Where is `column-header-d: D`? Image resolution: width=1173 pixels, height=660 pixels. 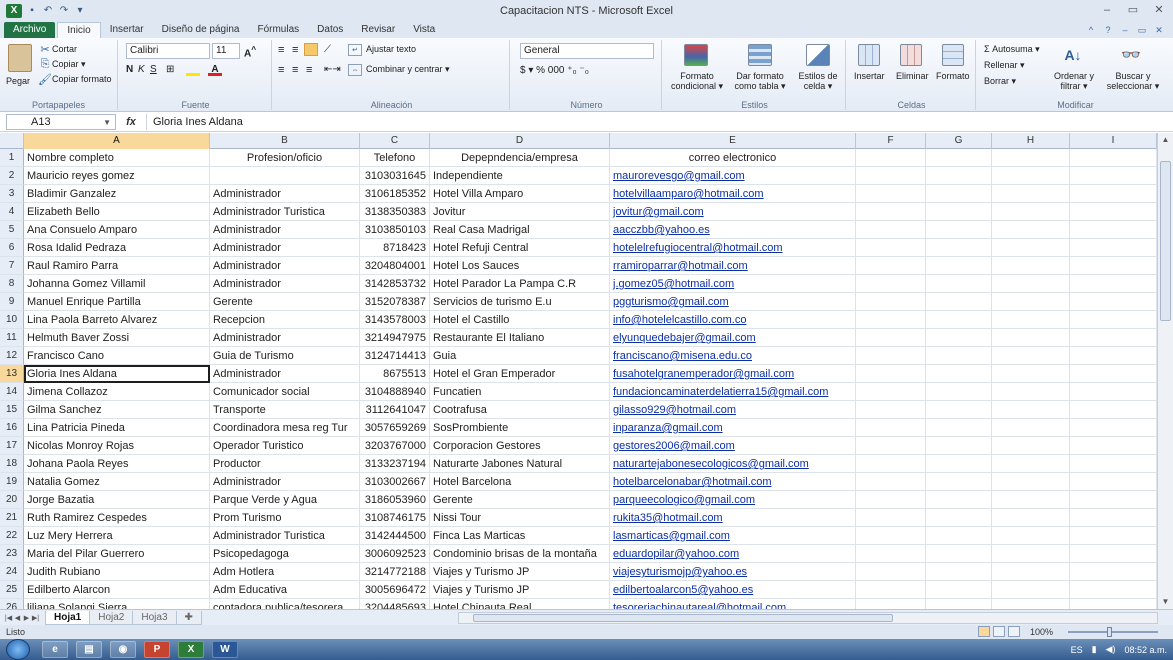 column-header-d: D is located at coordinates (520, 141).